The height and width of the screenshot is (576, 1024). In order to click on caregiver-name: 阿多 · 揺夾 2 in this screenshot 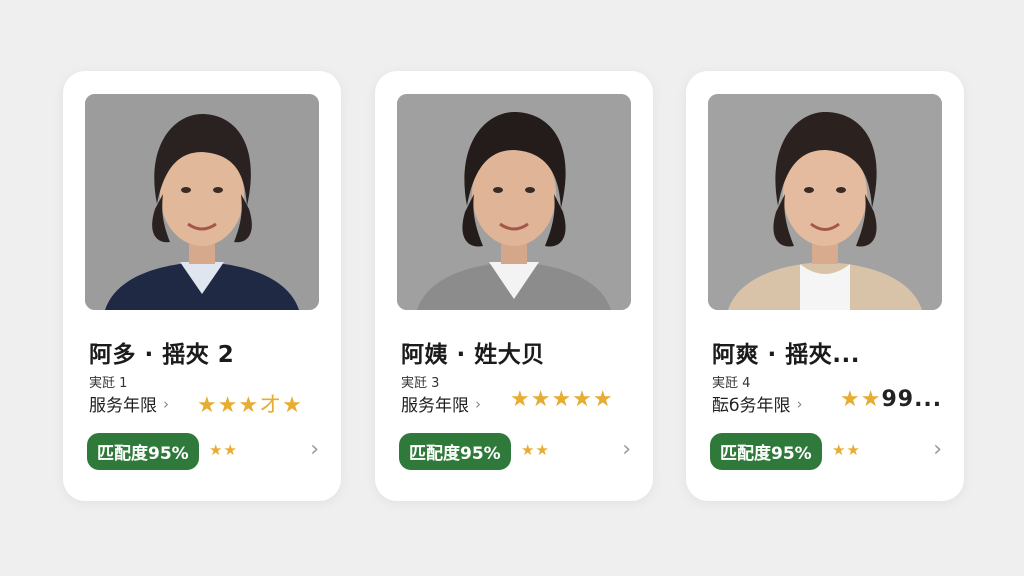, I will do `click(162, 355)`.